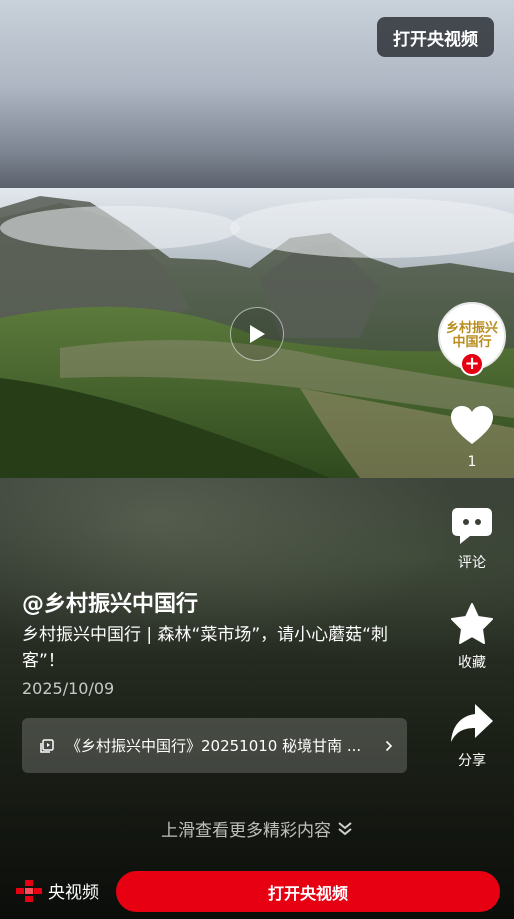 The width and height of the screenshot is (514, 919). What do you see at coordinates (472, 342) in the screenshot?
I see `avatar-logo-line2: 中国行` at bounding box center [472, 342].